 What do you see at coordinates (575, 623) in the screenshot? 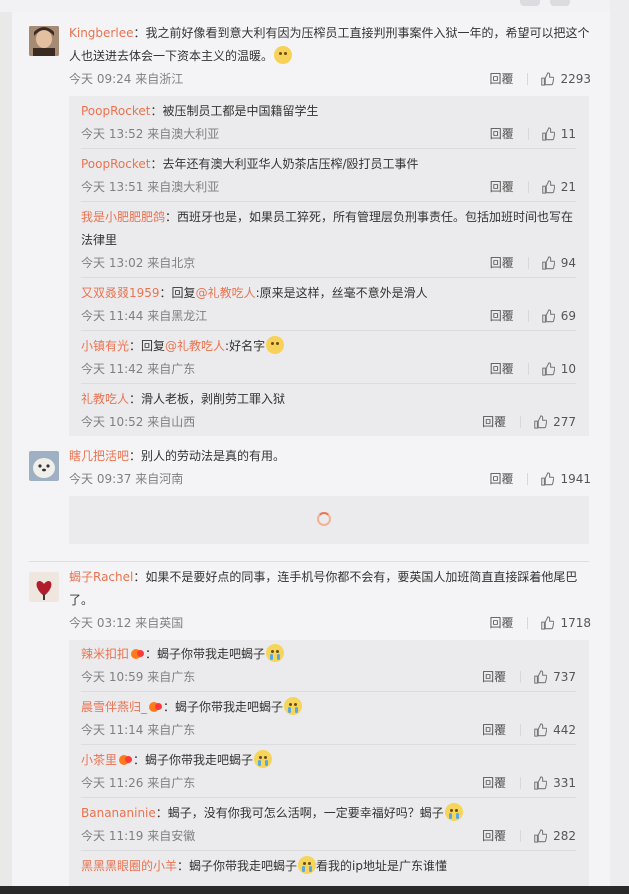
I see `like-count: 1718` at bounding box center [575, 623].